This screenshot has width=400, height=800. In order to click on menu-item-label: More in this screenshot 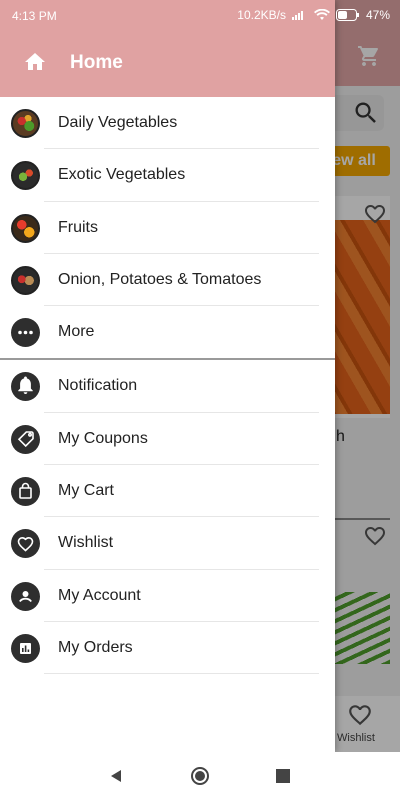, I will do `click(76, 332)`.